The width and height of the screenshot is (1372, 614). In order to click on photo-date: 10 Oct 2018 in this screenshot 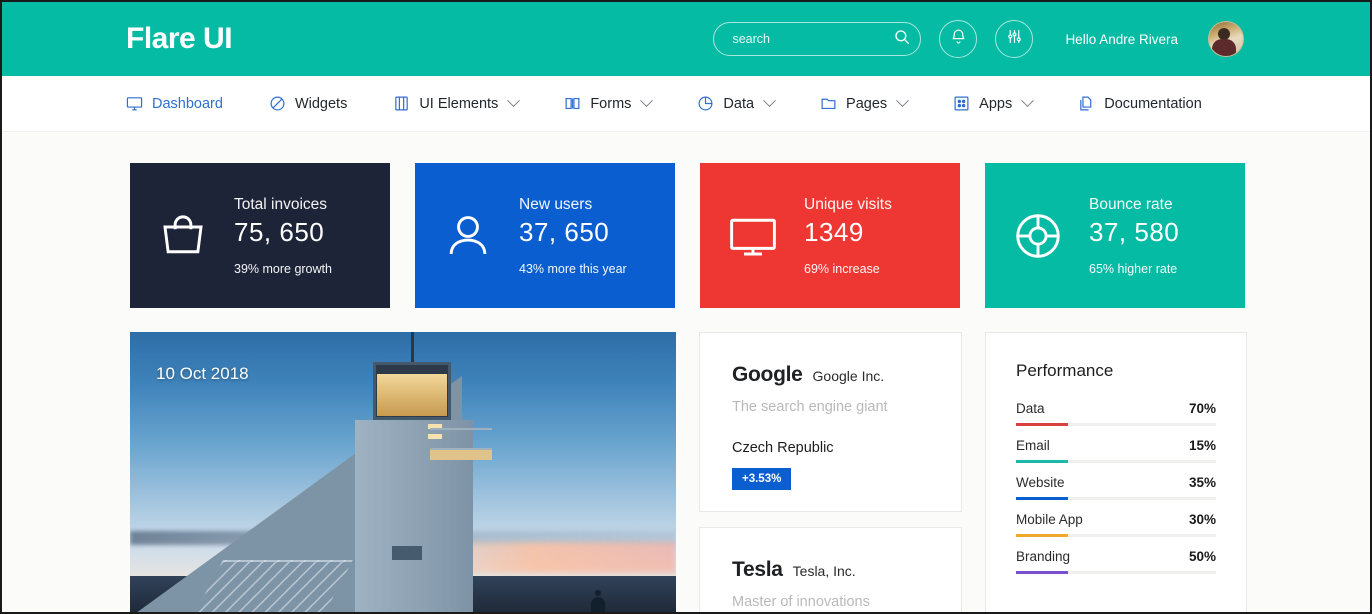, I will do `click(202, 373)`.